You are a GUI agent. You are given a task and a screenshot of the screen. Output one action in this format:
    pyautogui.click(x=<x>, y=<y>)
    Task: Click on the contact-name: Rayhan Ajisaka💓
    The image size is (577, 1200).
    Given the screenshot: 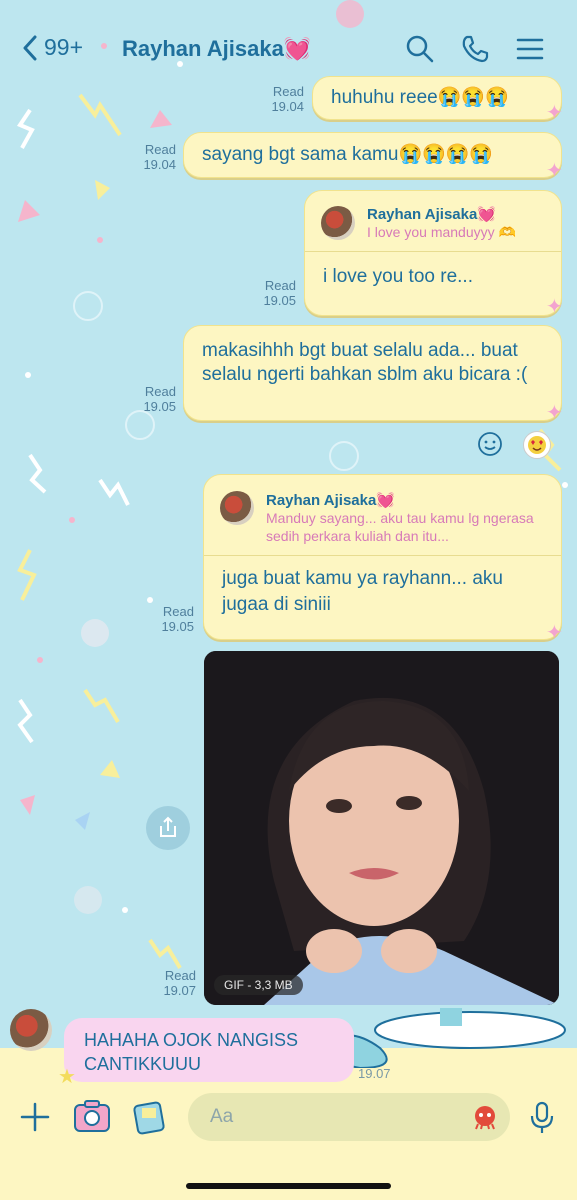 What is the action you would take?
    pyautogui.click(x=216, y=49)
    